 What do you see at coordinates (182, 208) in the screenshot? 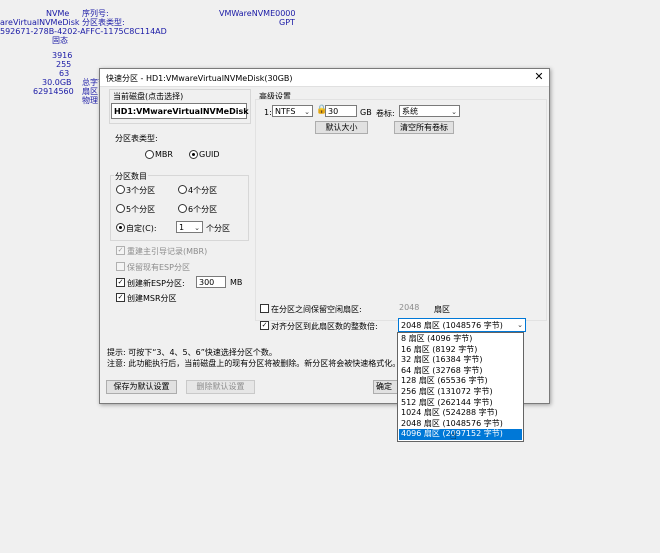
I see `6-partitions-radio` at bounding box center [182, 208].